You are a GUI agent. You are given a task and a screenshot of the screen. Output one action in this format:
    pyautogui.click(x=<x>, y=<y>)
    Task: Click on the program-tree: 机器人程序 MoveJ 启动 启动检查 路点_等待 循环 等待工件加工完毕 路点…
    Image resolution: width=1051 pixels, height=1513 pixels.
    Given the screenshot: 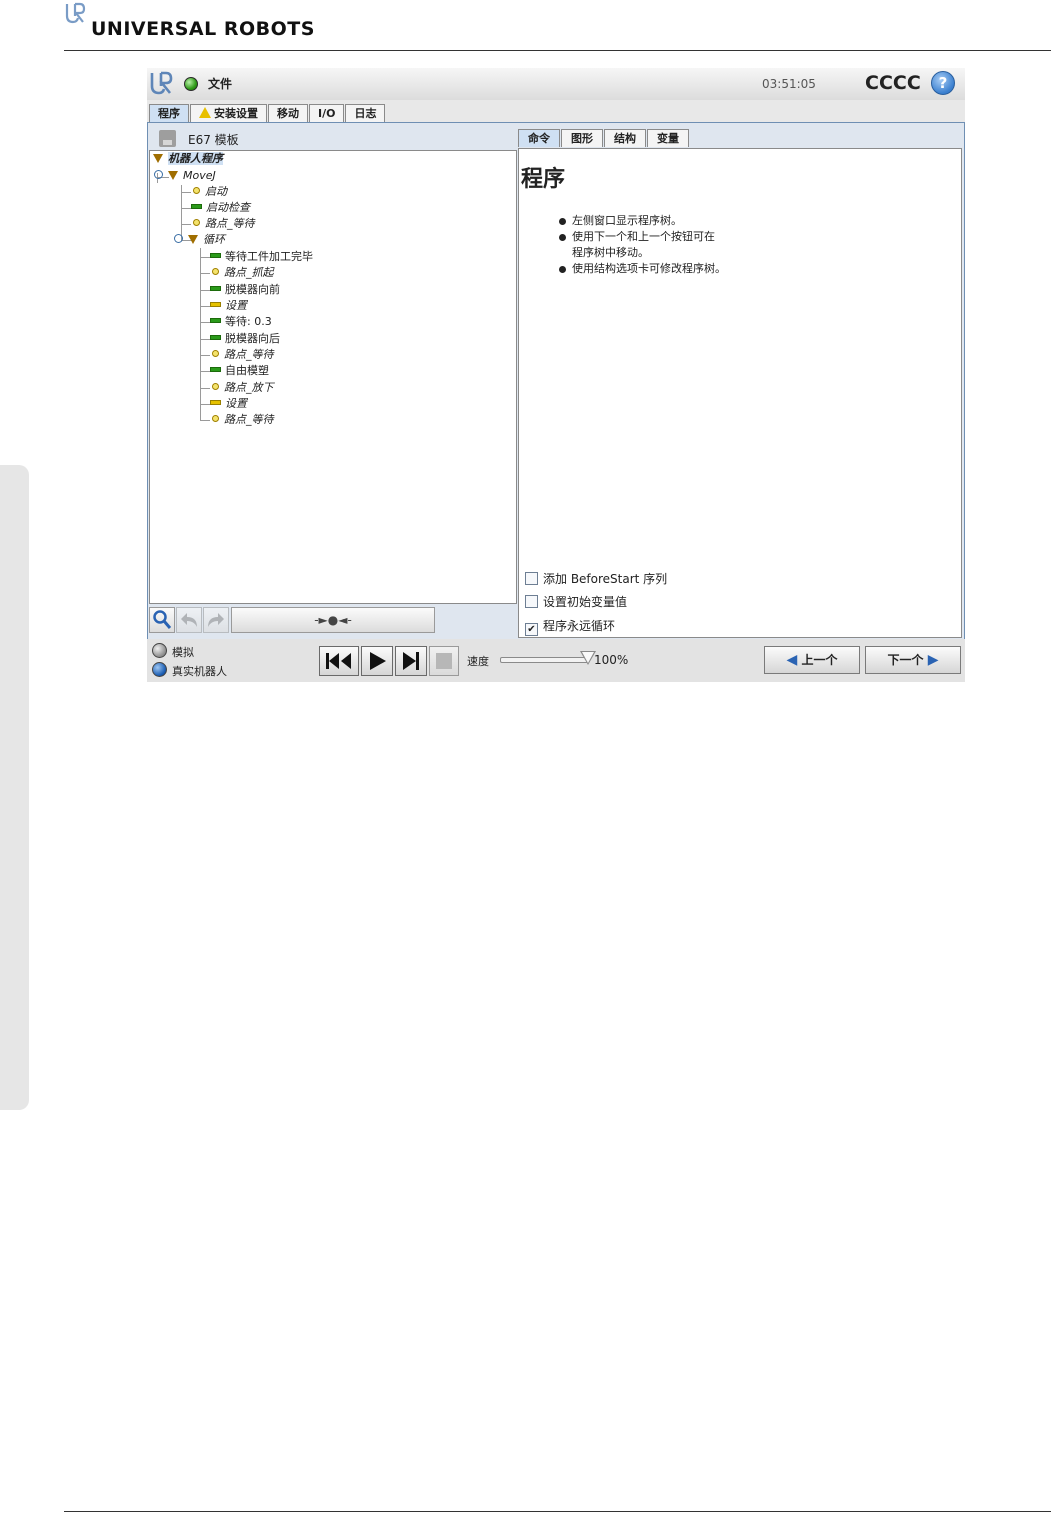 What is the action you would take?
    pyautogui.click(x=333, y=377)
    